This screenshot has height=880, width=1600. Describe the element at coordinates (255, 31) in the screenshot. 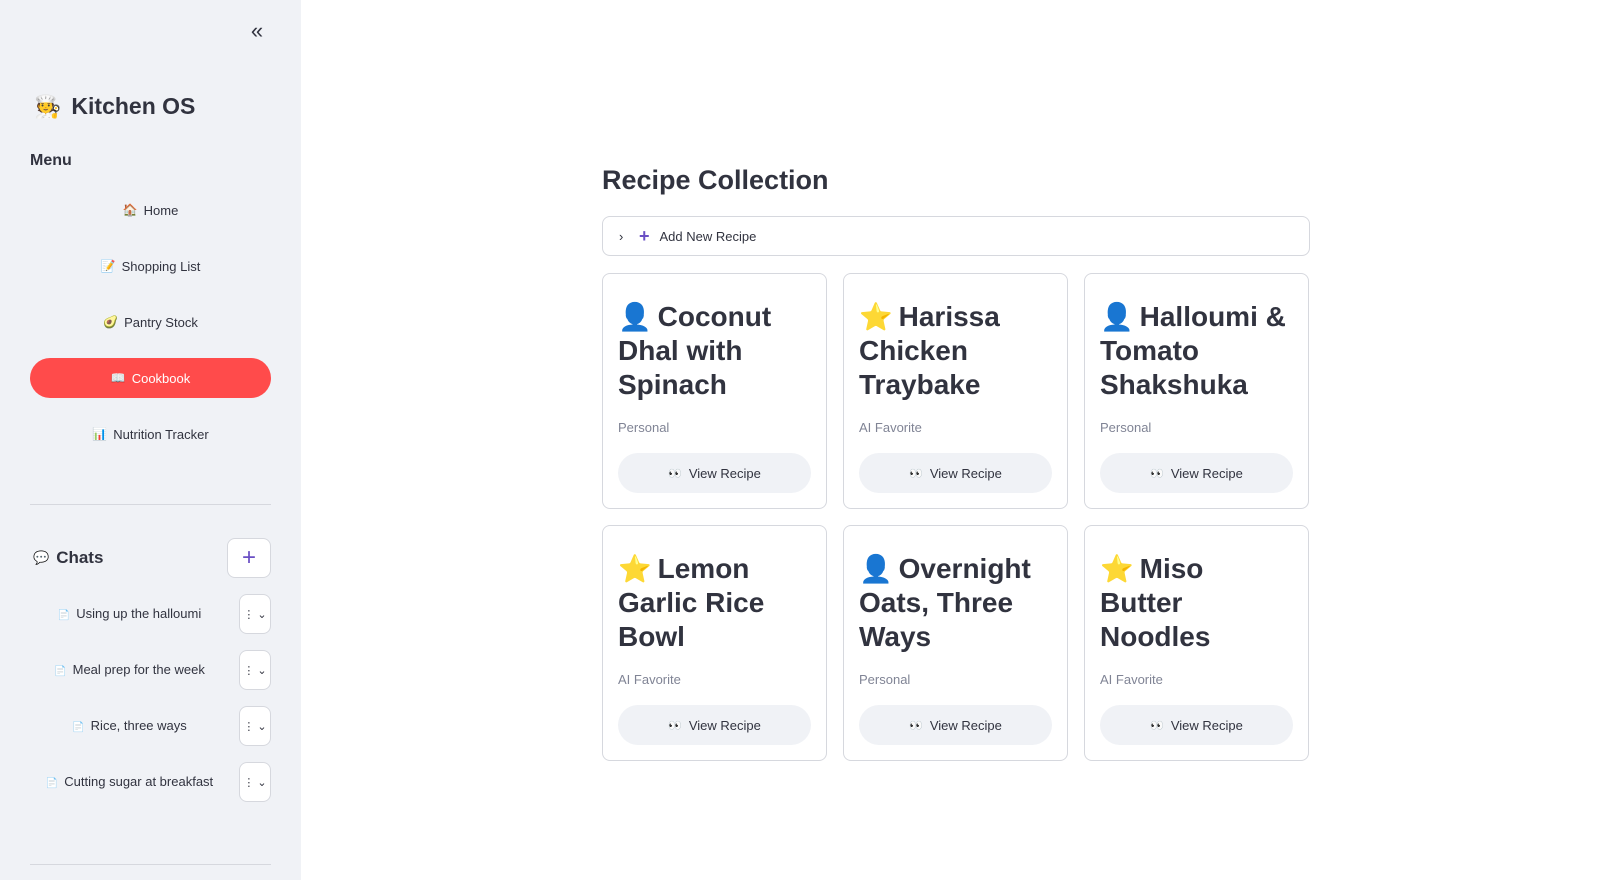

I see `collapse-sidebar-icon: «` at that location.